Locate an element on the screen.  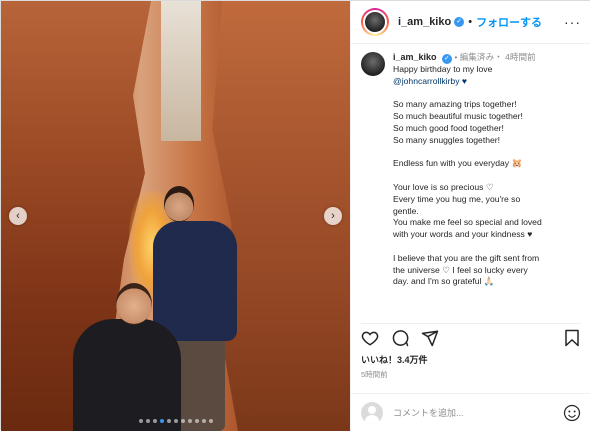
caption-avatar is located at coordinates (373, 64).